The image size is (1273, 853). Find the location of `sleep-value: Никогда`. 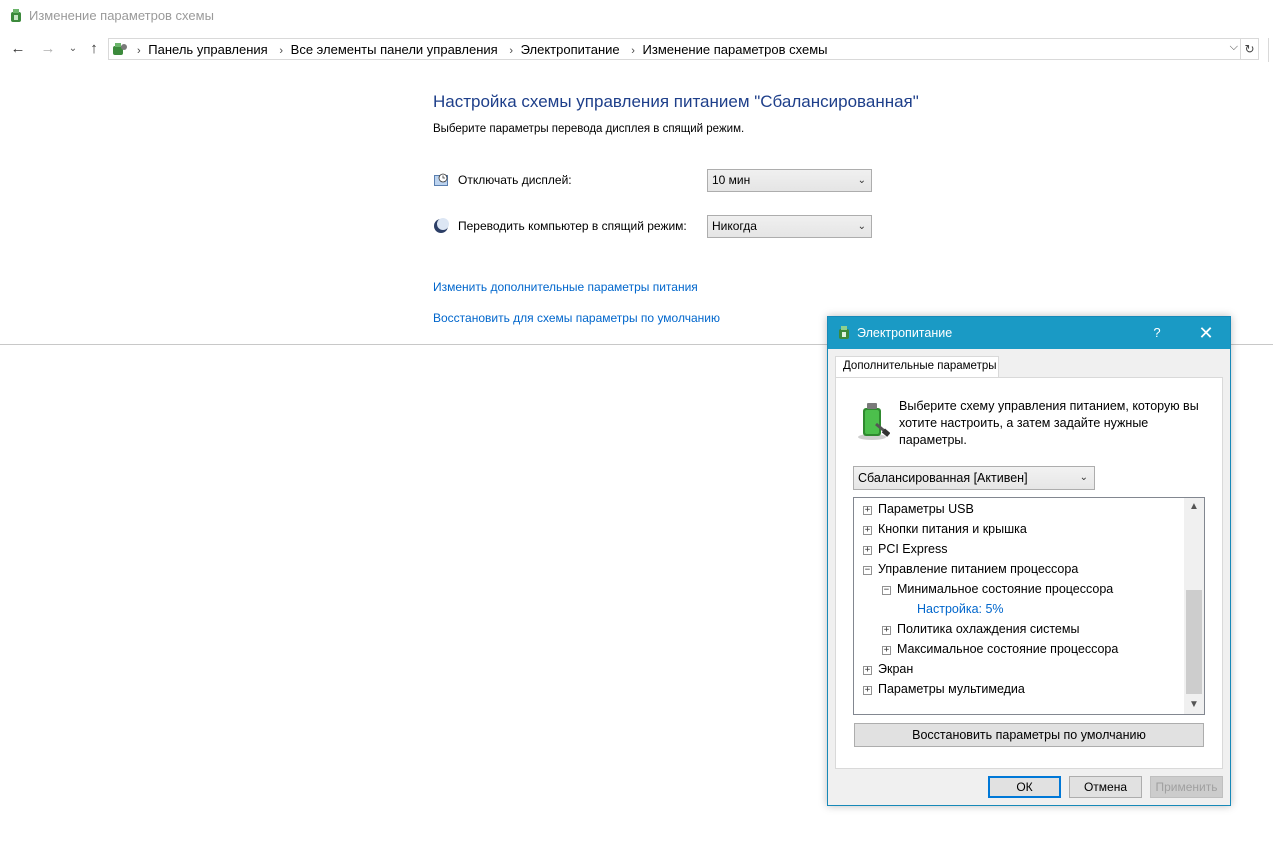

sleep-value: Никогда is located at coordinates (734, 226).